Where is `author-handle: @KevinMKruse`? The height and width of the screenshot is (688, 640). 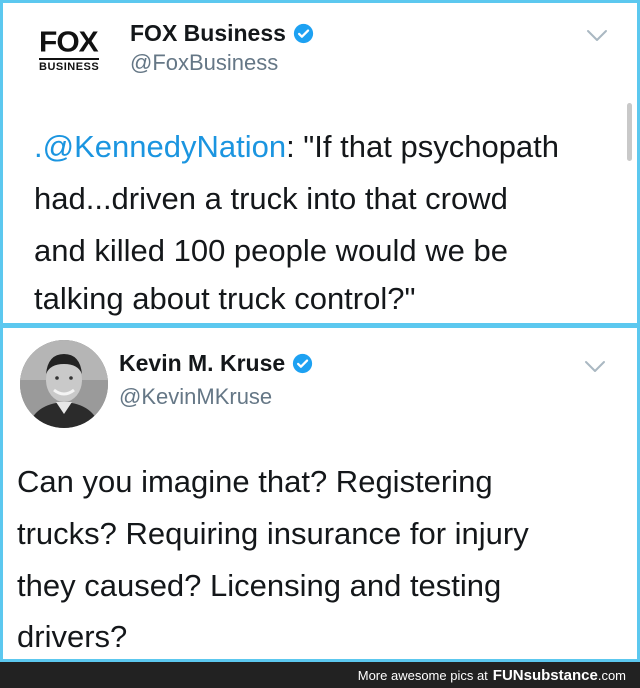
author-handle: @KevinMKruse is located at coordinates (195, 397).